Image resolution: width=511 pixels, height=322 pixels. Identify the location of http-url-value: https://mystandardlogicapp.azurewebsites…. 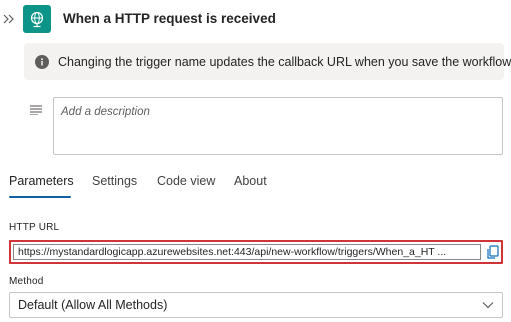
(232, 252).